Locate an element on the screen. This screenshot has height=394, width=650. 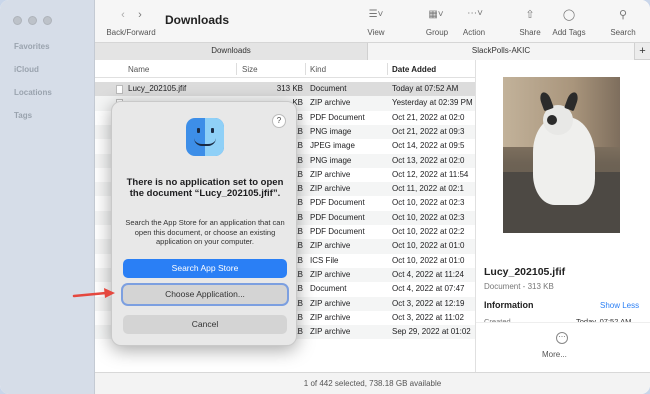
file-date-added: Oct 21, 2022 at 02:0 is located at coordinates (428, 117).